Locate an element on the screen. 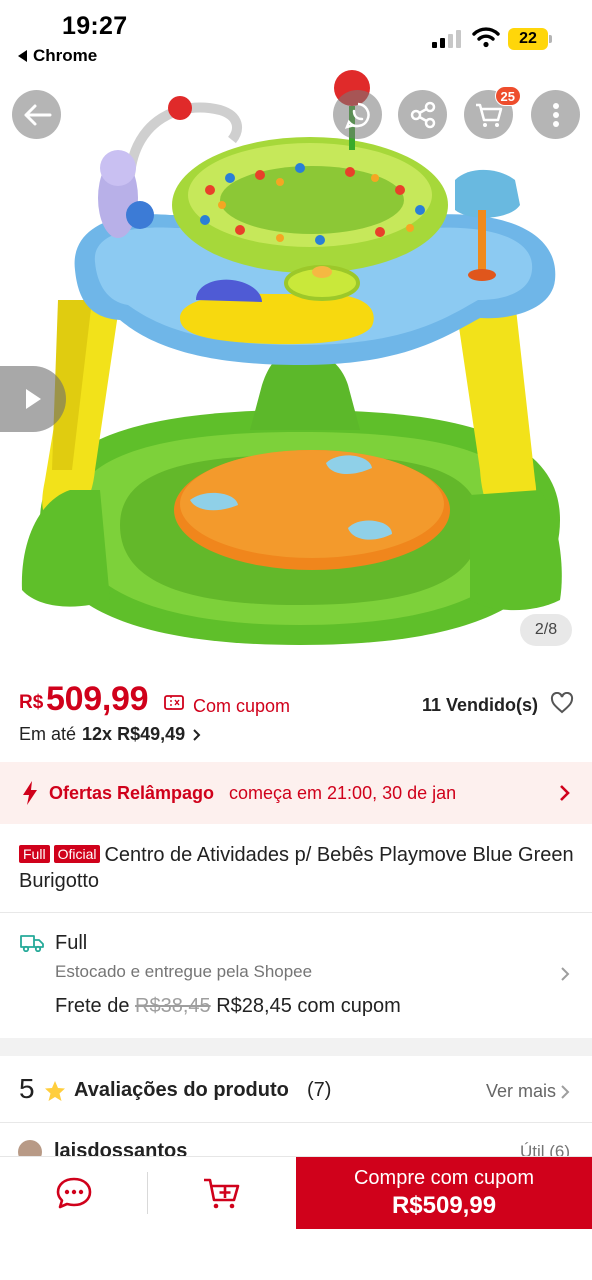 This screenshot has width=592, height=1280. full-tag: Full is located at coordinates (34, 854).